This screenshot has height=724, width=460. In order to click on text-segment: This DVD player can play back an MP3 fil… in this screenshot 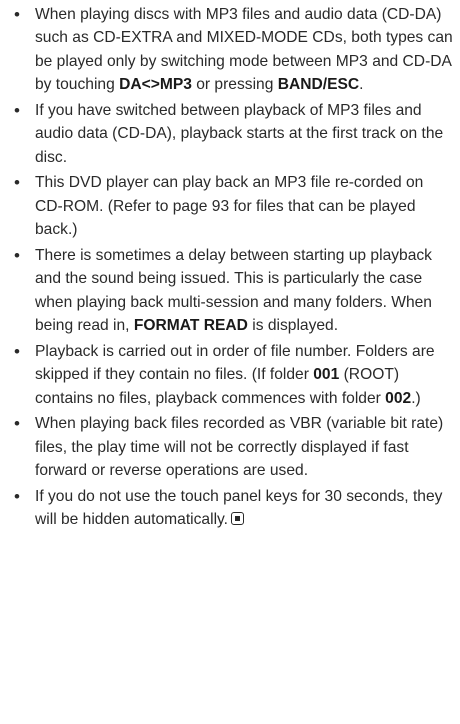, I will do `click(229, 206)`.